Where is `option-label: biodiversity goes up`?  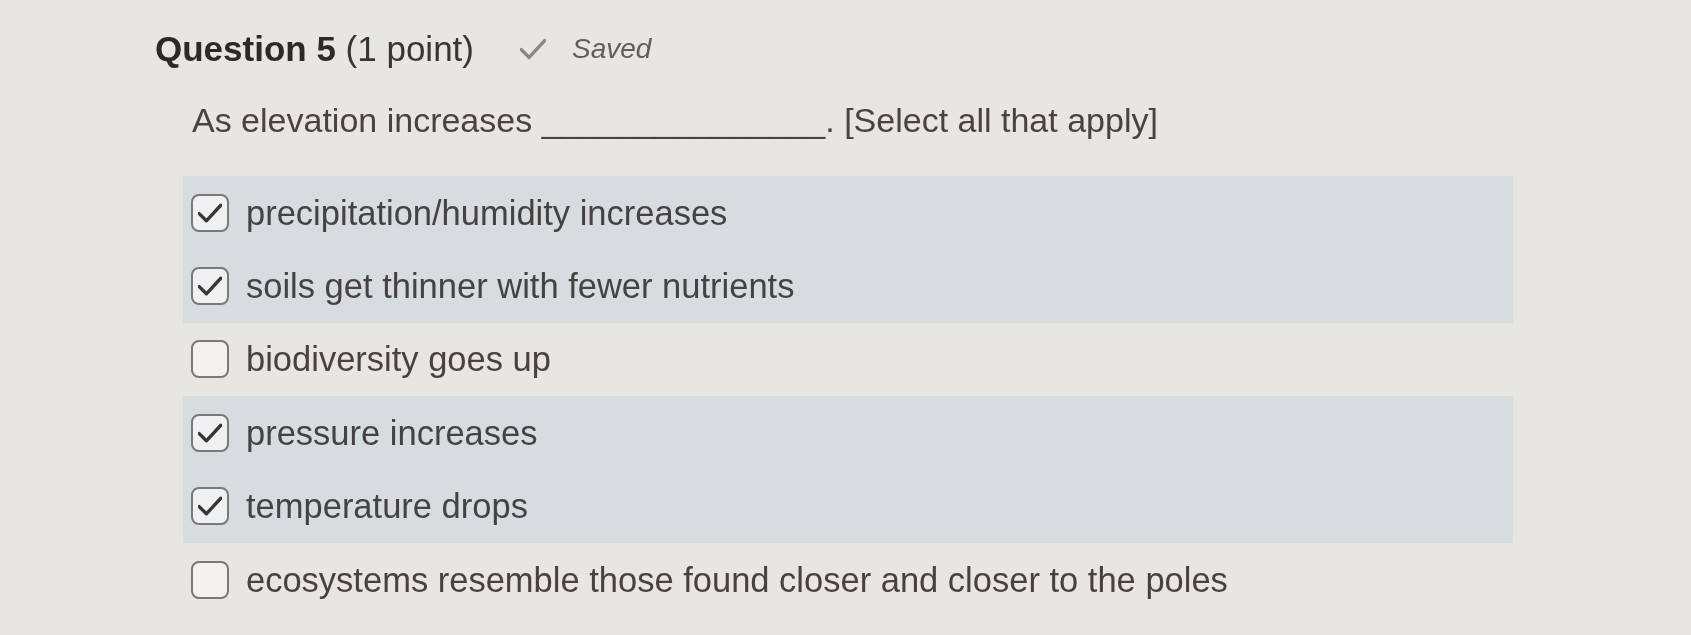
option-label: biodiversity goes up is located at coordinates (398, 359).